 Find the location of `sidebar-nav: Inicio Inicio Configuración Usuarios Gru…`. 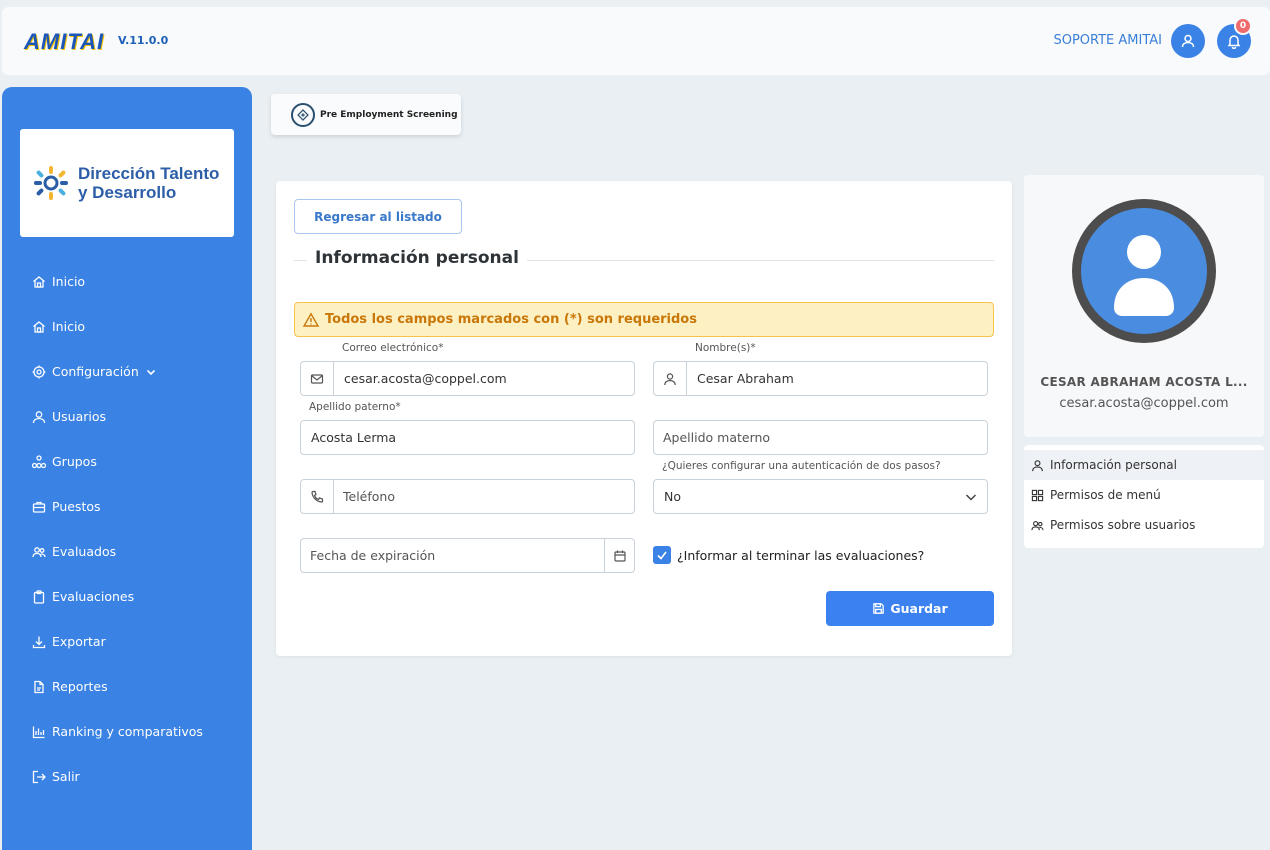

sidebar-nav: Inicio Inicio Configuración Usuarios Gru… is located at coordinates (127, 529).